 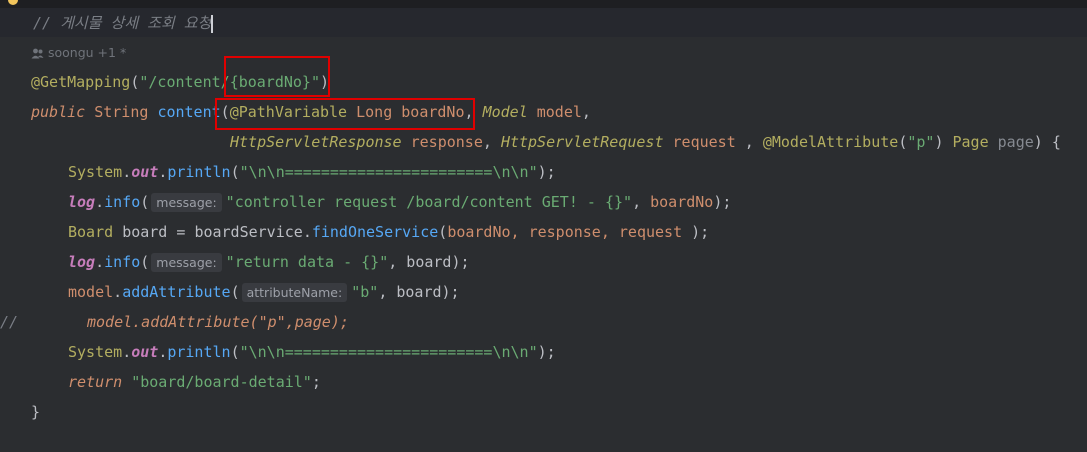 I want to click on request-param-name: request, so click(x=704, y=142).